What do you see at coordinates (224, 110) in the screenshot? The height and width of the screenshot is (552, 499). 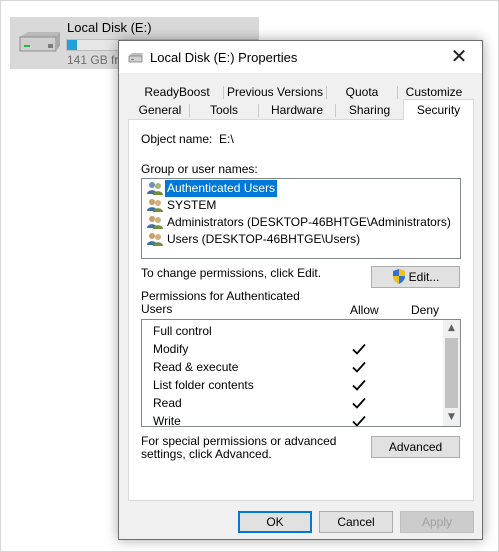 I see `tab-tools: Tools` at bounding box center [224, 110].